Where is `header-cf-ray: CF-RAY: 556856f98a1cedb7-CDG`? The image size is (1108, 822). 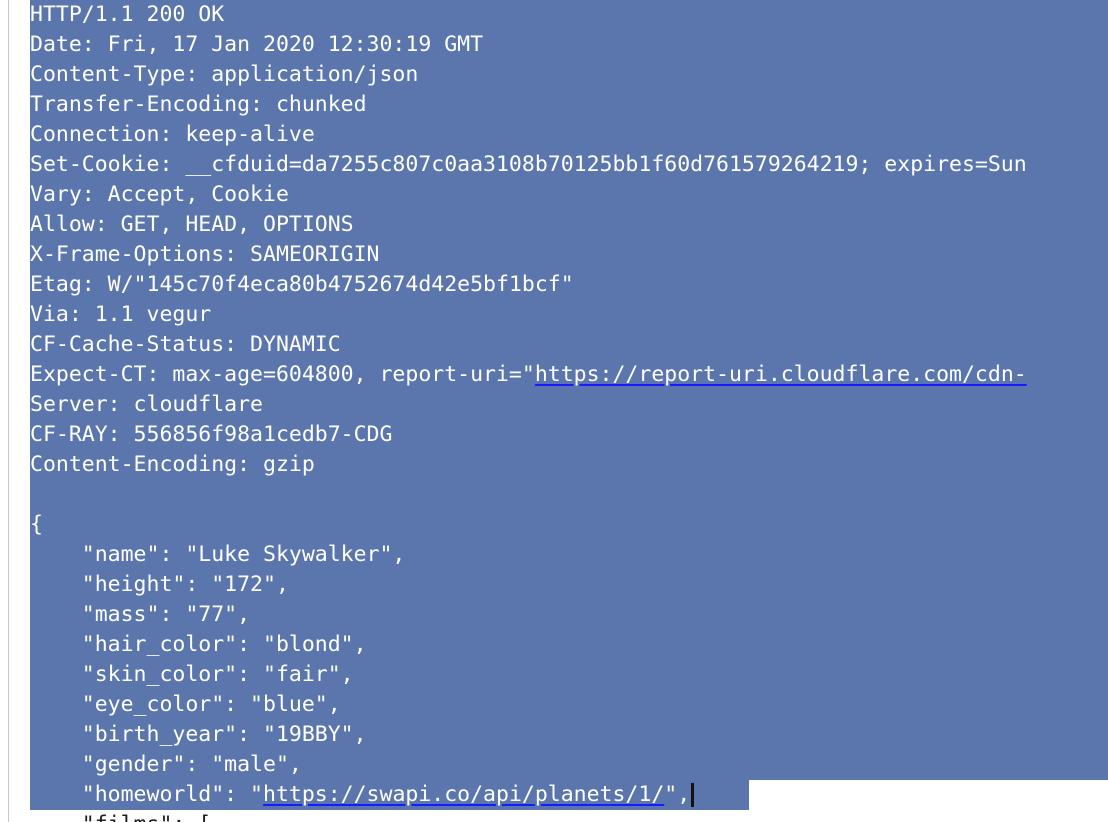 header-cf-ray: CF-RAY: 556856f98a1cedb7-CDG is located at coordinates (569, 435).